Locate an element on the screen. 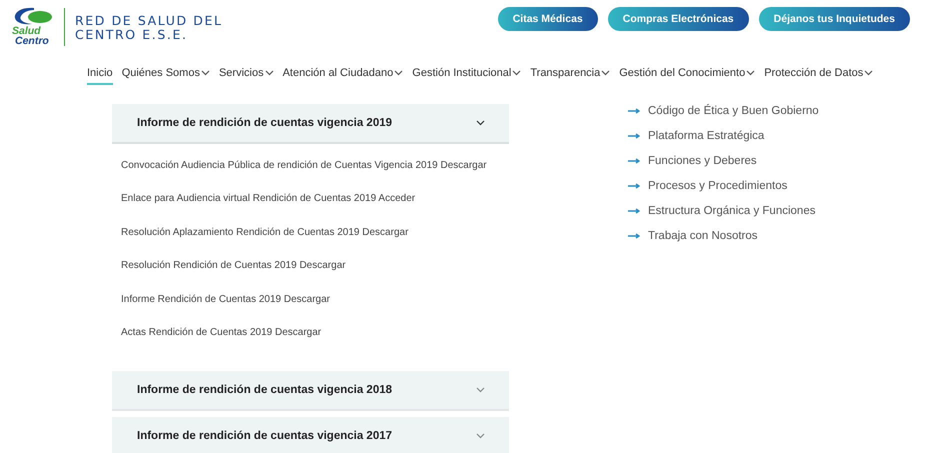 Image resolution: width=932 pixels, height=453 pixels. accordion-header: Informe de rendición de cuentas vigencia 2019 is located at coordinates (310, 124).